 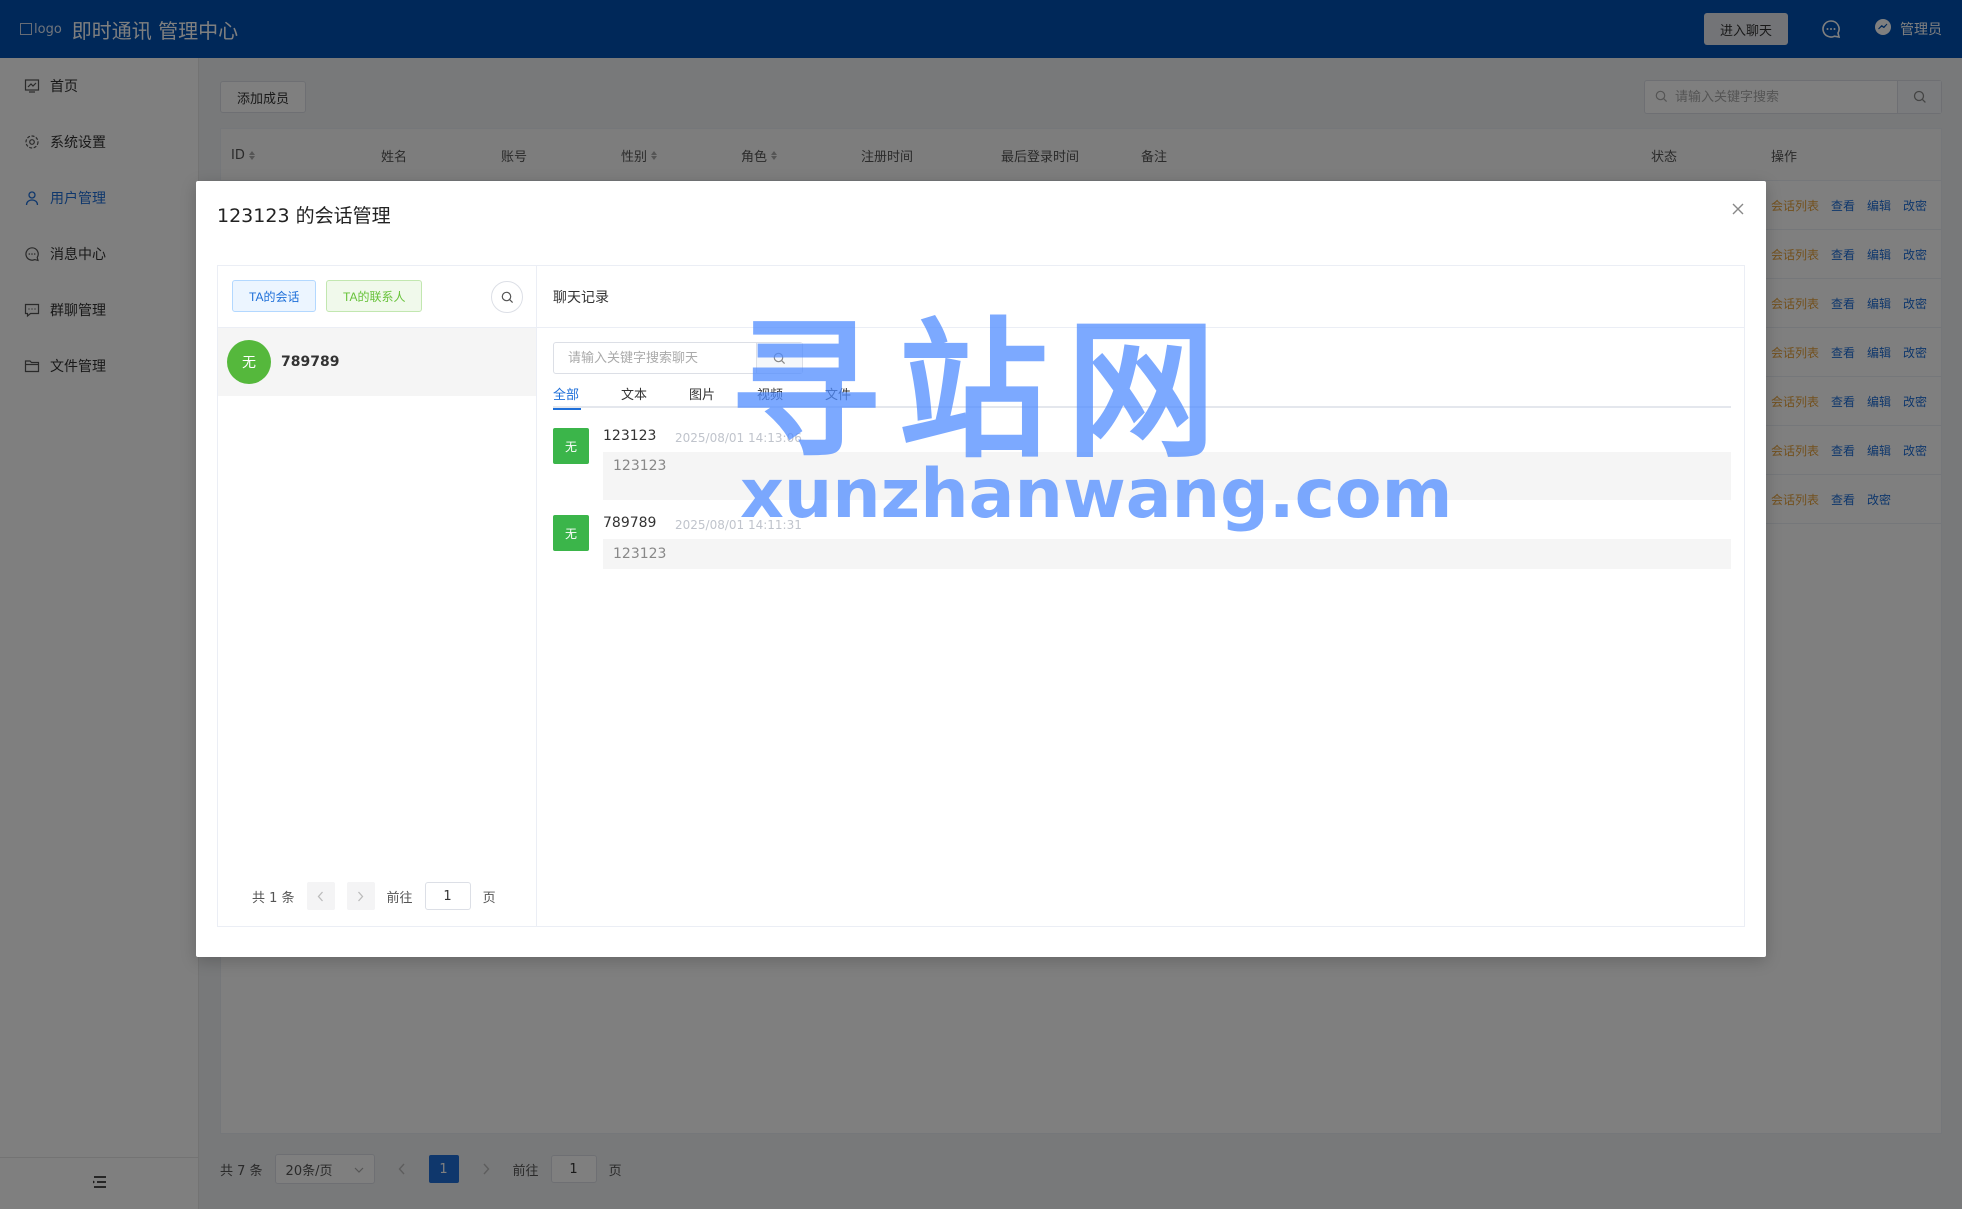 I want to click on tab-all: 全部, so click(x=567, y=397).